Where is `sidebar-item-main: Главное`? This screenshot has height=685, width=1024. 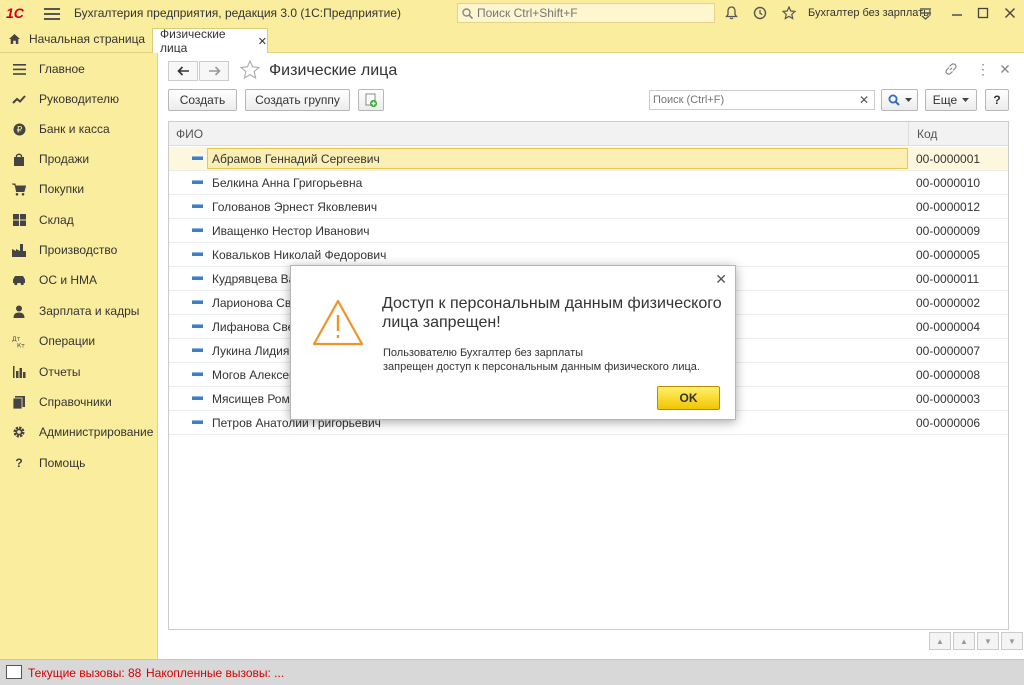 sidebar-item-main: Главное is located at coordinates (79, 69).